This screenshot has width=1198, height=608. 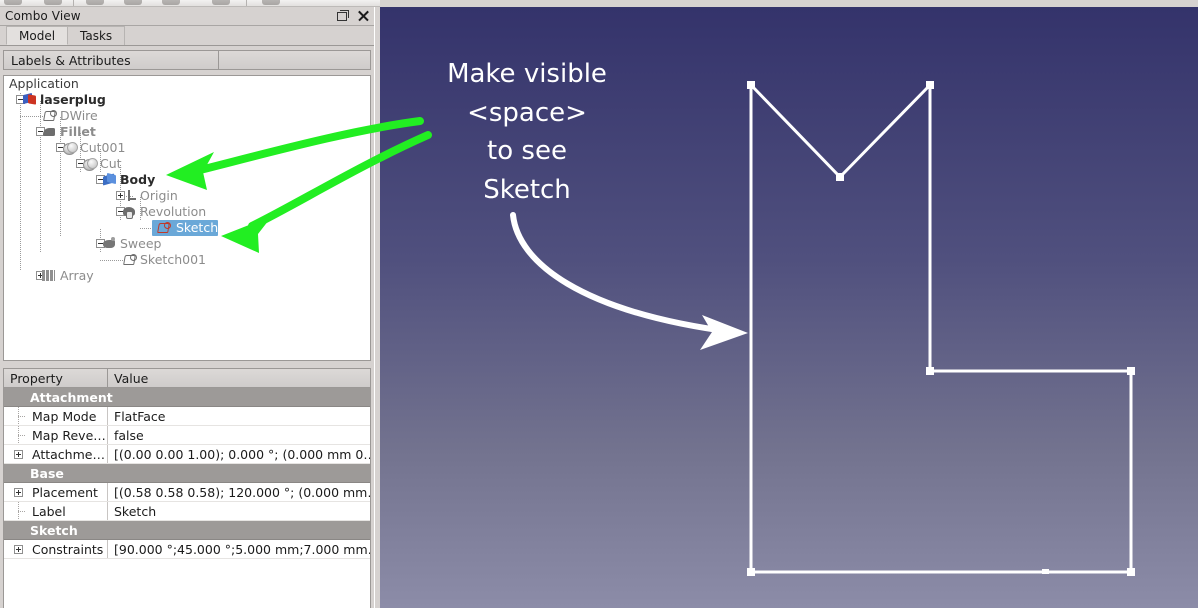 What do you see at coordinates (527, 132) in the screenshot?
I see `annotation-text: Make visible <space> to see Sketch` at bounding box center [527, 132].